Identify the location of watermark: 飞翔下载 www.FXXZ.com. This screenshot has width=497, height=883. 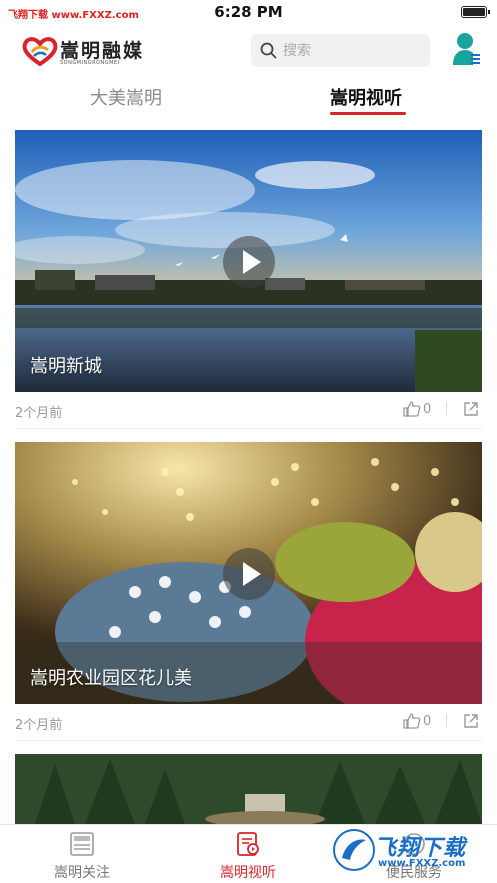
(413, 853).